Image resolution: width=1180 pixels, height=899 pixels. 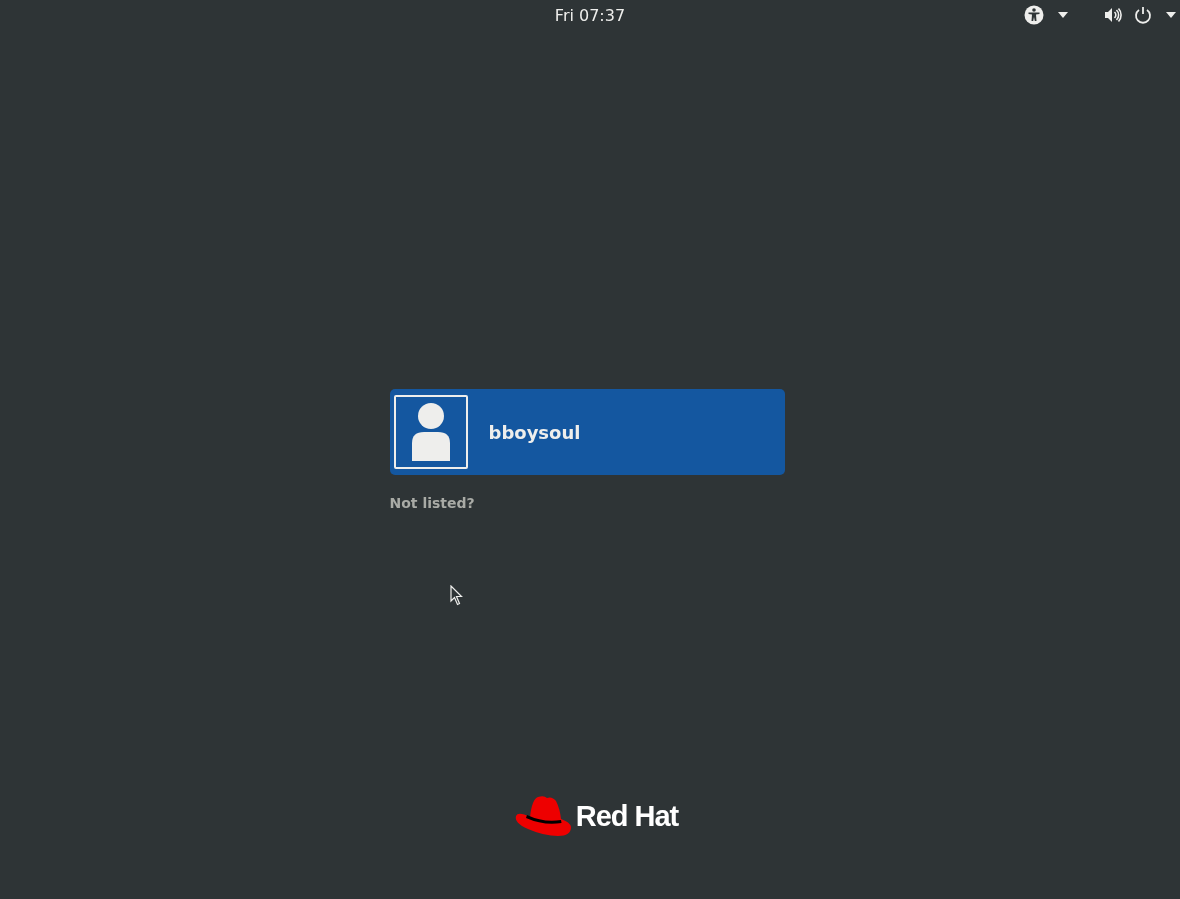 I want to click on not-listed-link: Not listed?, so click(x=432, y=503).